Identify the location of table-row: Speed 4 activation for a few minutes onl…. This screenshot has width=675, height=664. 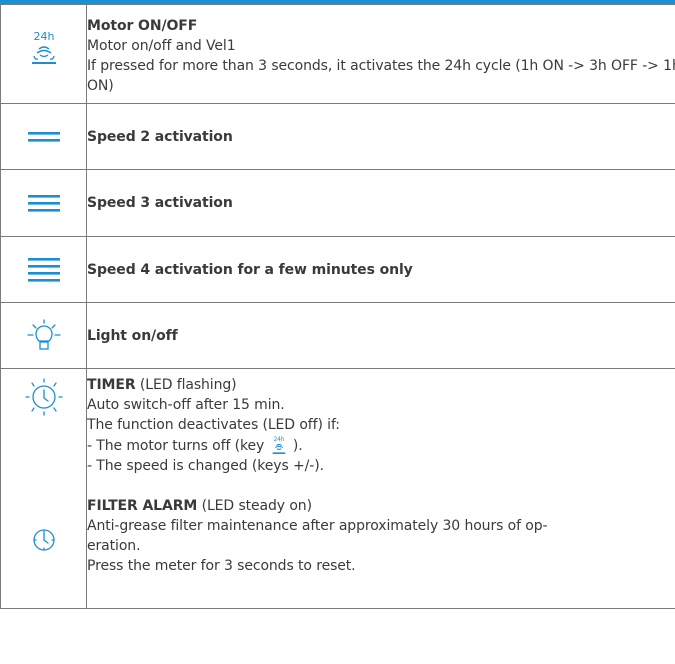
(337, 269).